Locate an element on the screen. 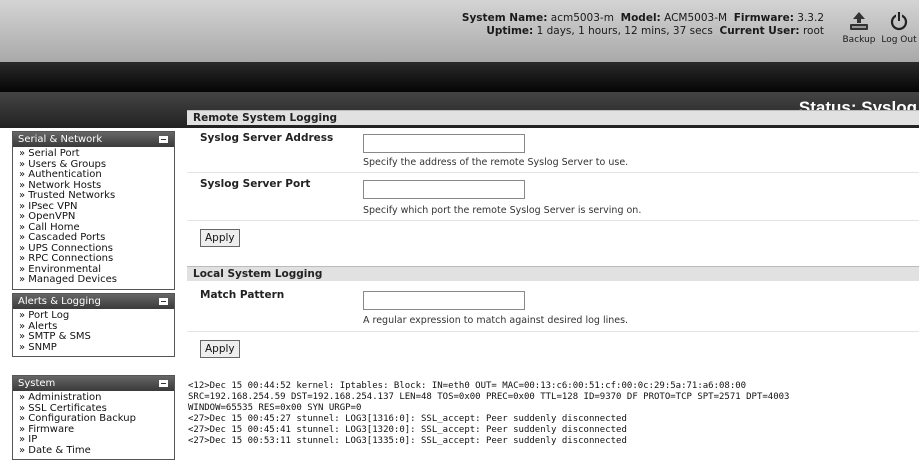  syslog-server-port-label: Syslog Server Port is located at coordinates (255, 184).